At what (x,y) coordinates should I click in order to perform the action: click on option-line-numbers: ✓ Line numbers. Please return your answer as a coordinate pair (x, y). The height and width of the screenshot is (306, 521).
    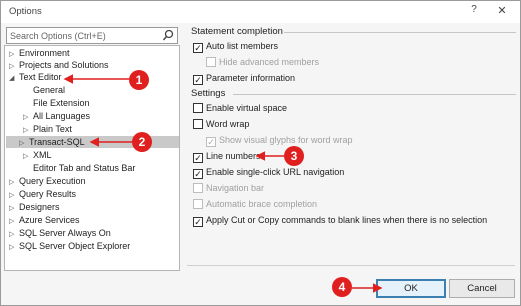
    Looking at the image, I should click on (227, 156).